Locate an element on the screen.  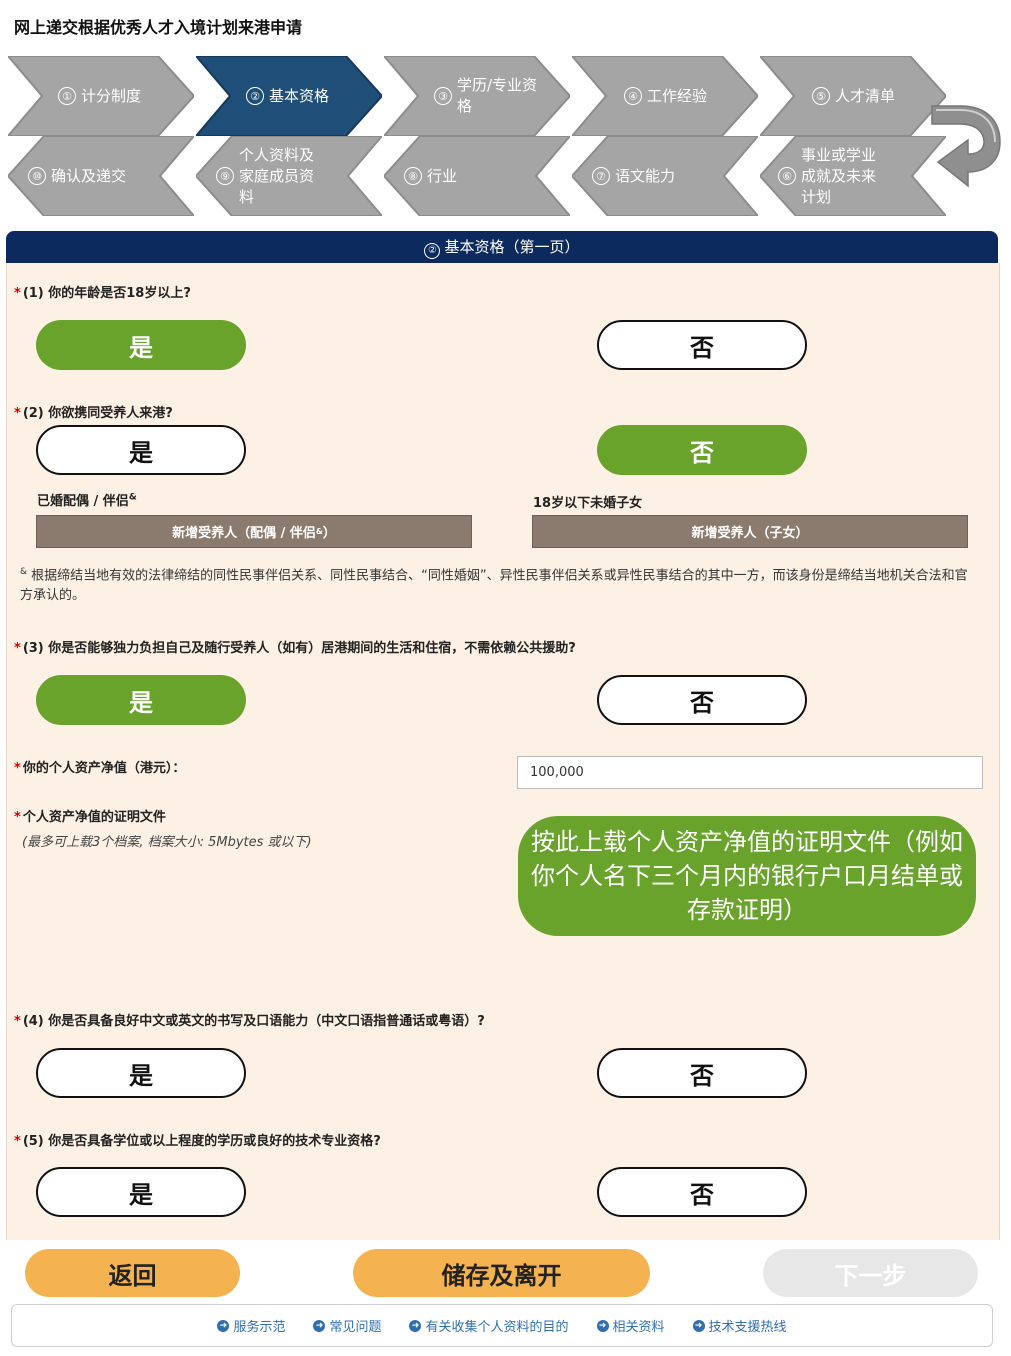
next-step-button: 下一步 is located at coordinates (870, 1273).